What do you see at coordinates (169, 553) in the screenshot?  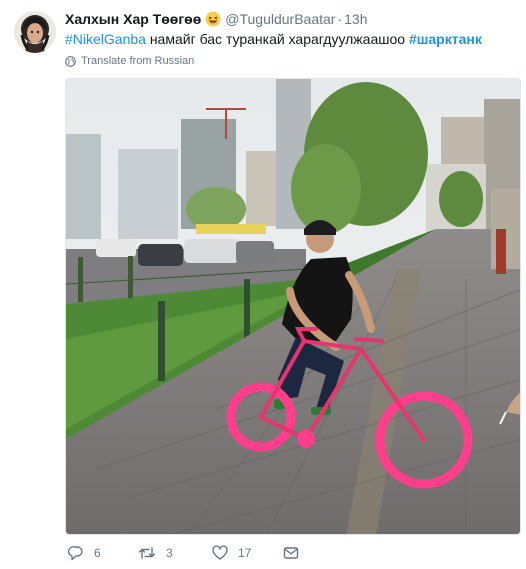 I see `retweet-count: 3` at bounding box center [169, 553].